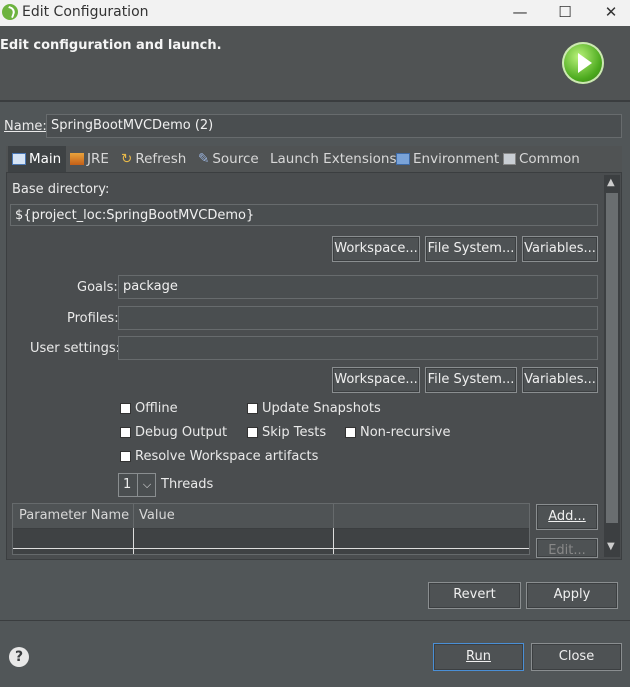 This screenshot has width=630, height=687. What do you see at coordinates (334, 126) in the screenshot?
I see `name-input: SpringBootMVCDemo (2)` at bounding box center [334, 126].